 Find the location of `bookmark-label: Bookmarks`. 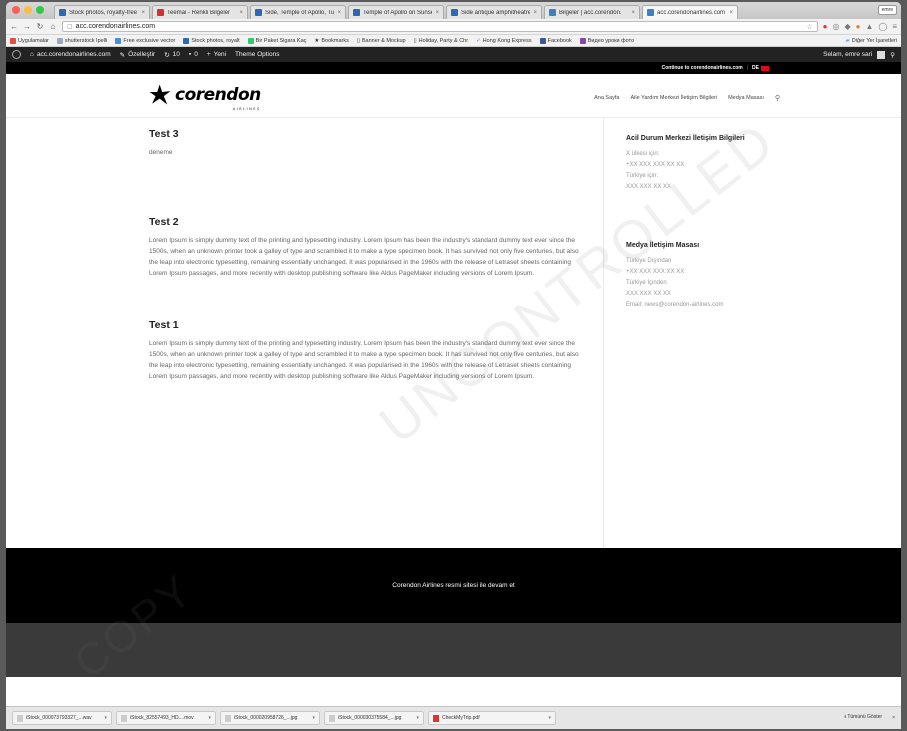

bookmark-label: Bookmarks is located at coordinates (335, 40).